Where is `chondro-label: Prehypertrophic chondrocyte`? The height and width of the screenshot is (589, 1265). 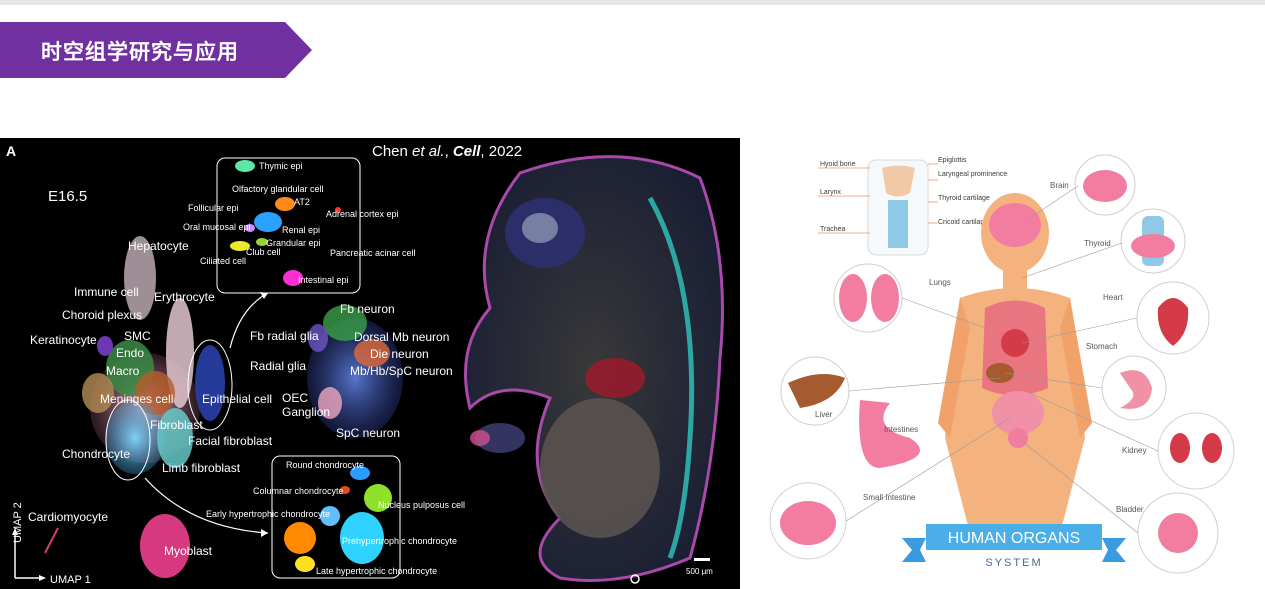
chondro-label: Prehypertrophic chondrocyte is located at coordinates (399, 541).